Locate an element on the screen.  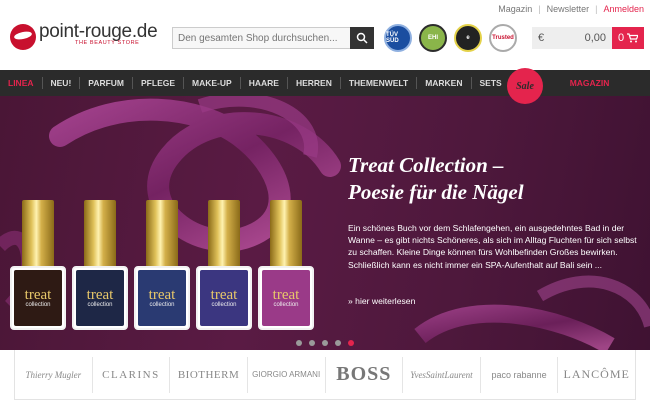
cart-icon is located at coordinates (633, 38).